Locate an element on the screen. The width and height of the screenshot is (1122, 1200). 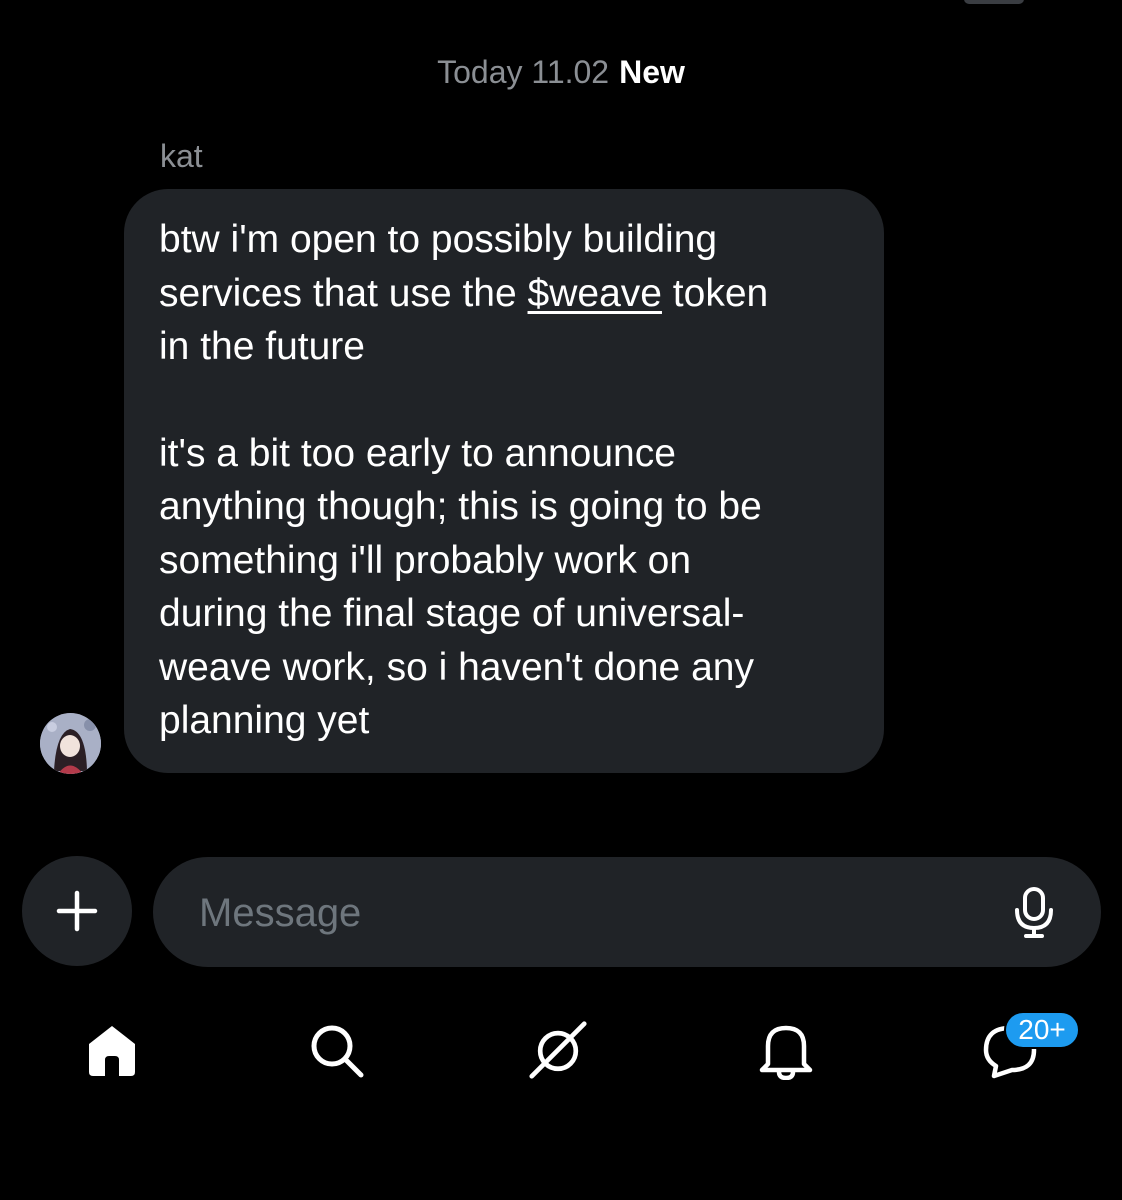
message-input is located at coordinates (589, 913).